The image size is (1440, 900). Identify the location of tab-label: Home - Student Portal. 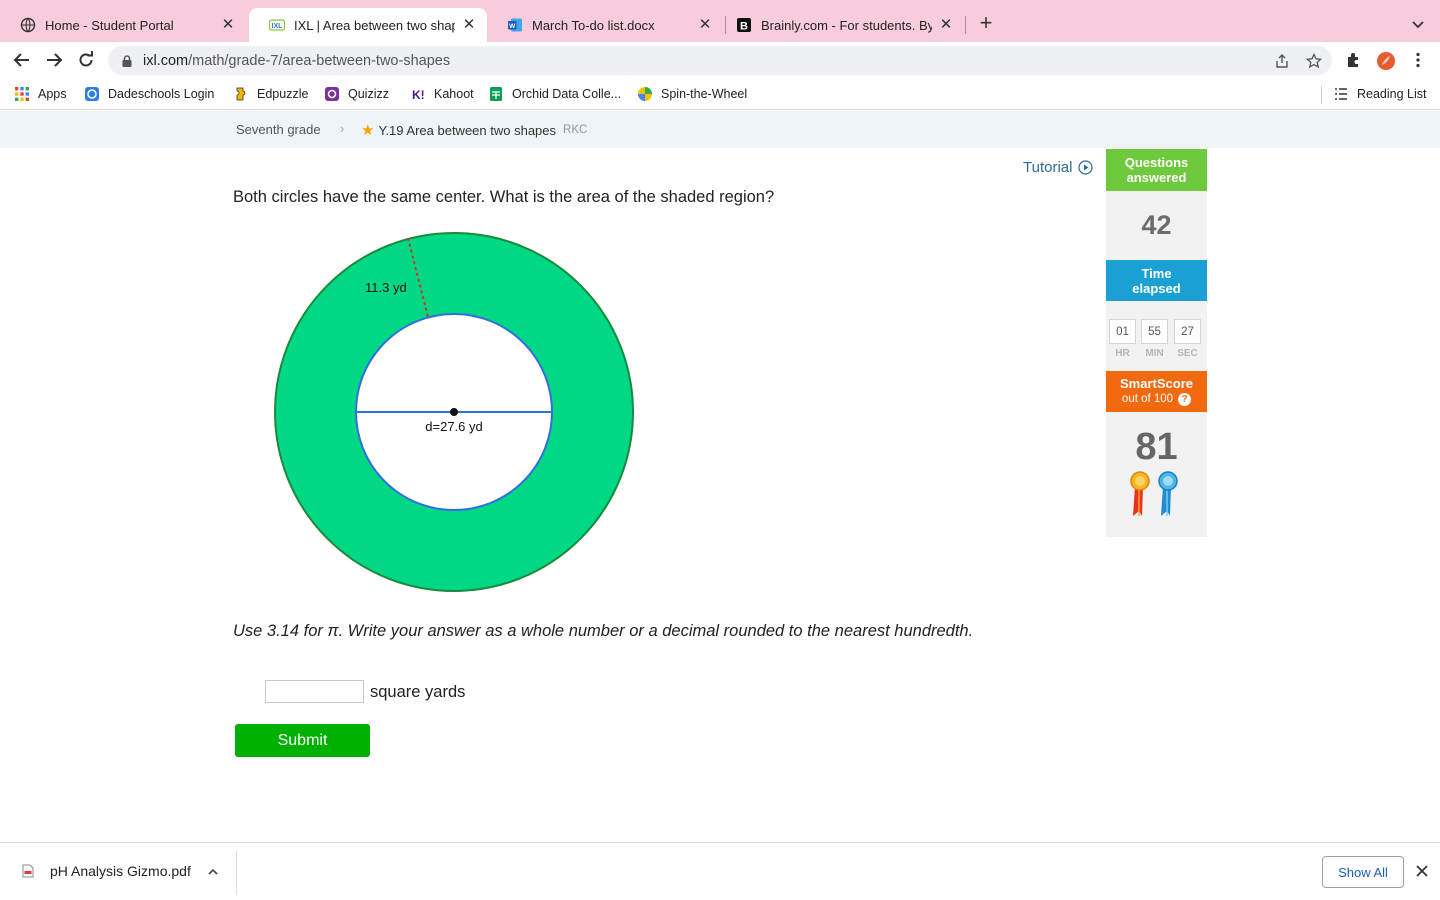
(109, 25).